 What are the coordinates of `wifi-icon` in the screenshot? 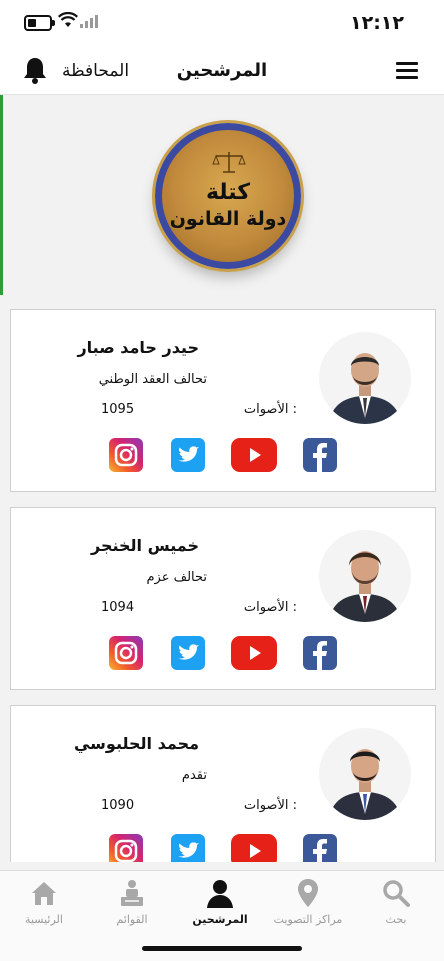 It's located at (68, 19).